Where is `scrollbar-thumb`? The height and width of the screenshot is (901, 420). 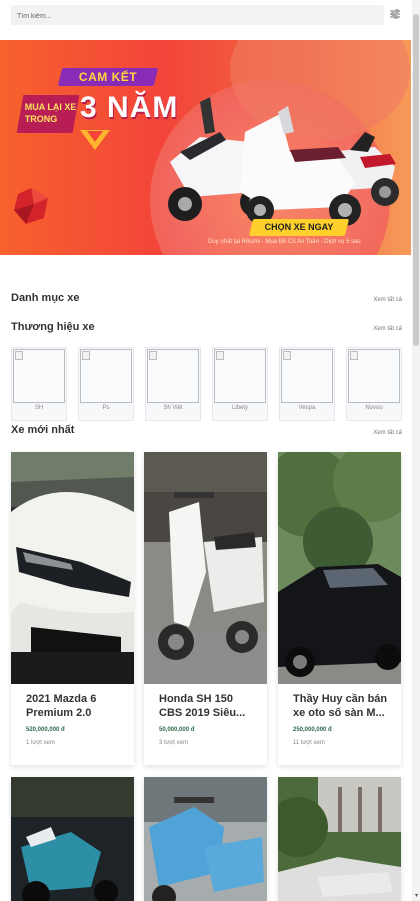
scrollbar-thumb is located at coordinates (416, 180).